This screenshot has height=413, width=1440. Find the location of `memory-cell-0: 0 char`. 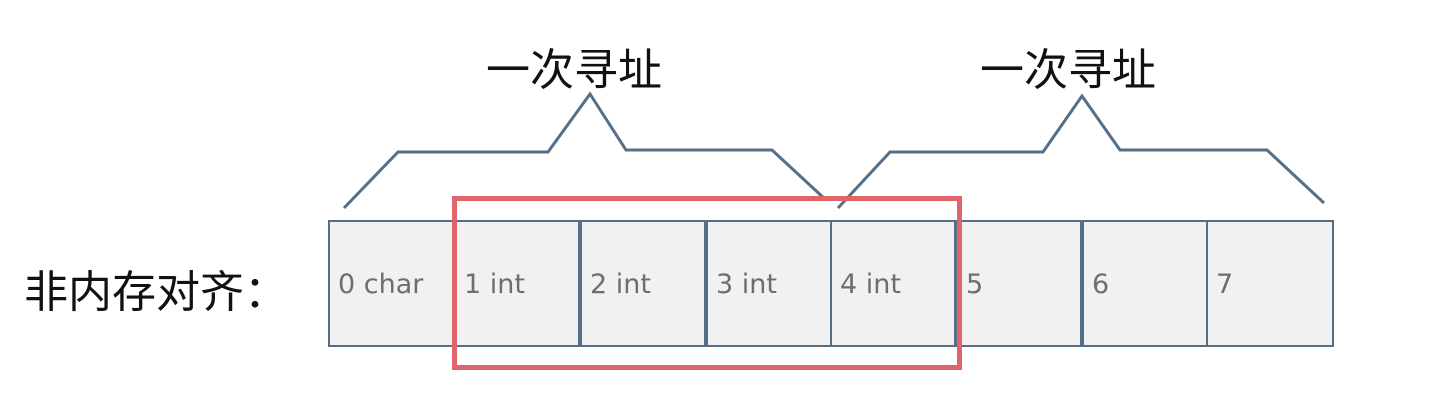

memory-cell-0: 0 char is located at coordinates (391, 283).